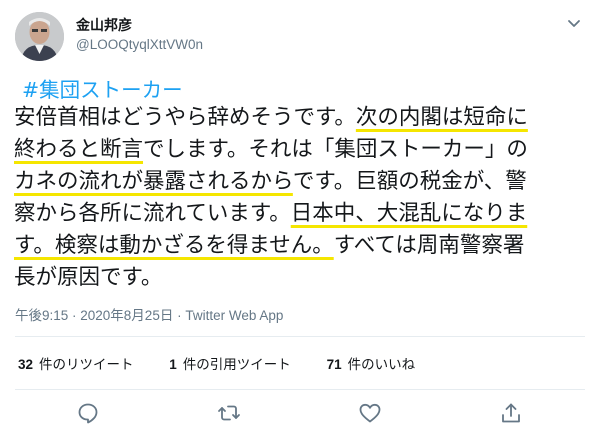 This screenshot has width=592, height=441. Describe the element at coordinates (139, 44) in the screenshot. I see `author-handle: @LOOQtyqlXttVW0n` at that location.